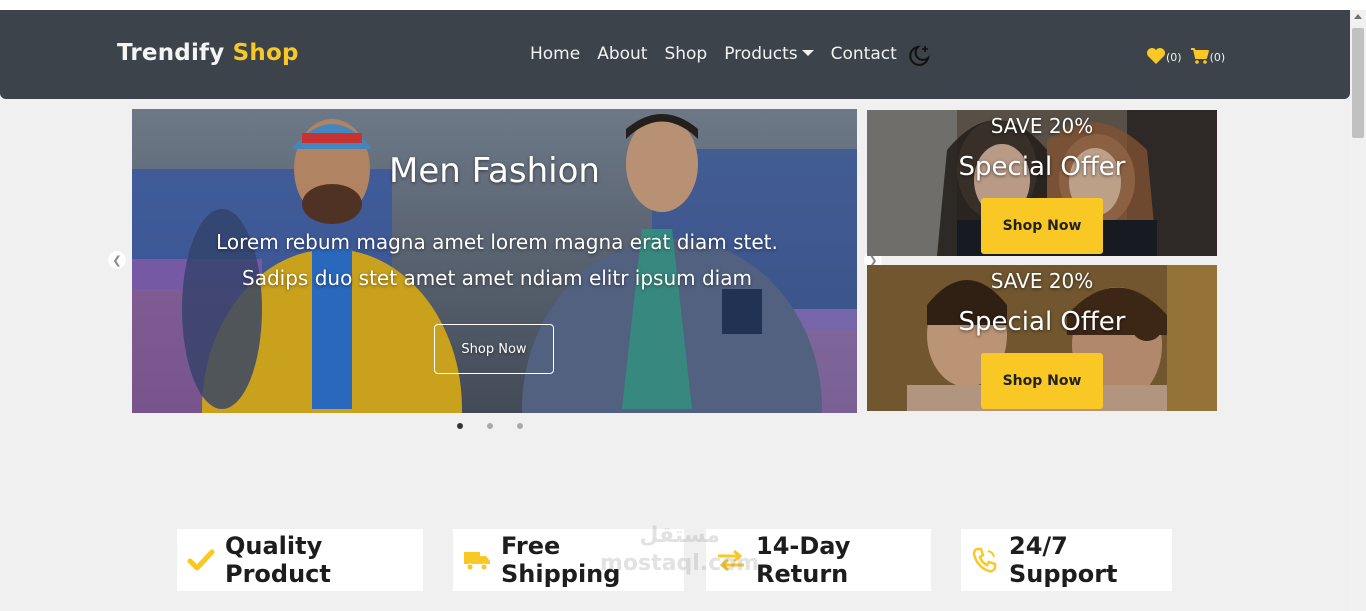 The height and width of the screenshot is (611, 1366). Describe the element at coordinates (761, 54) in the screenshot. I see `nav-products-label: Products` at that location.